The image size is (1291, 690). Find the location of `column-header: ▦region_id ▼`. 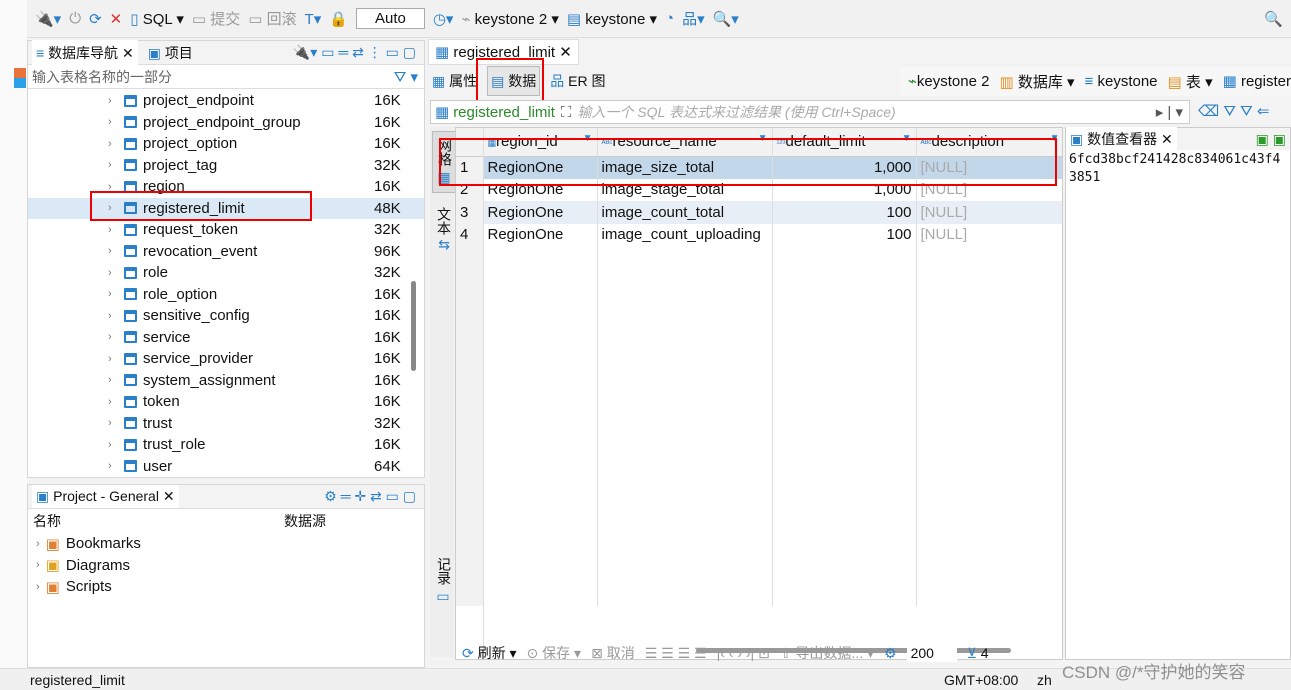

column-header: ▦region_id ▼ is located at coordinates (540, 142).